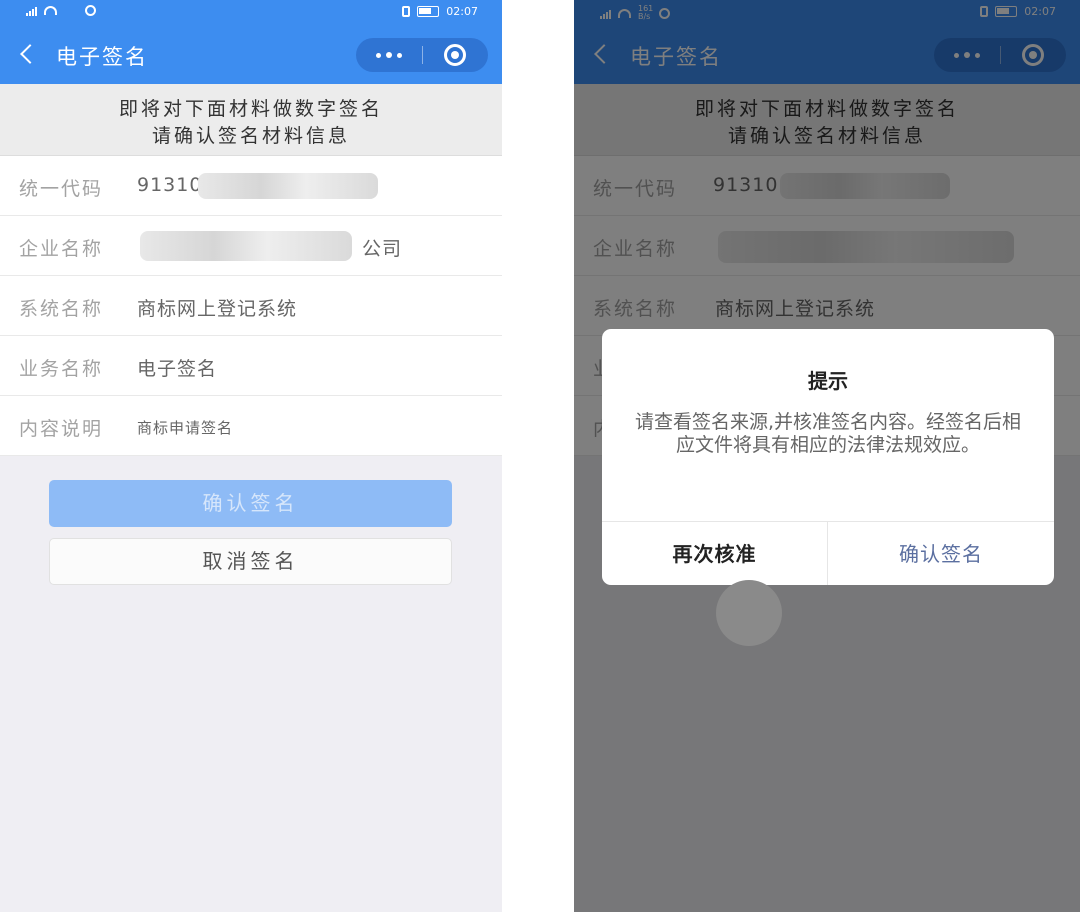 This screenshot has height=912, width=1080. I want to click on row-value: 电子签名, so click(177, 369).